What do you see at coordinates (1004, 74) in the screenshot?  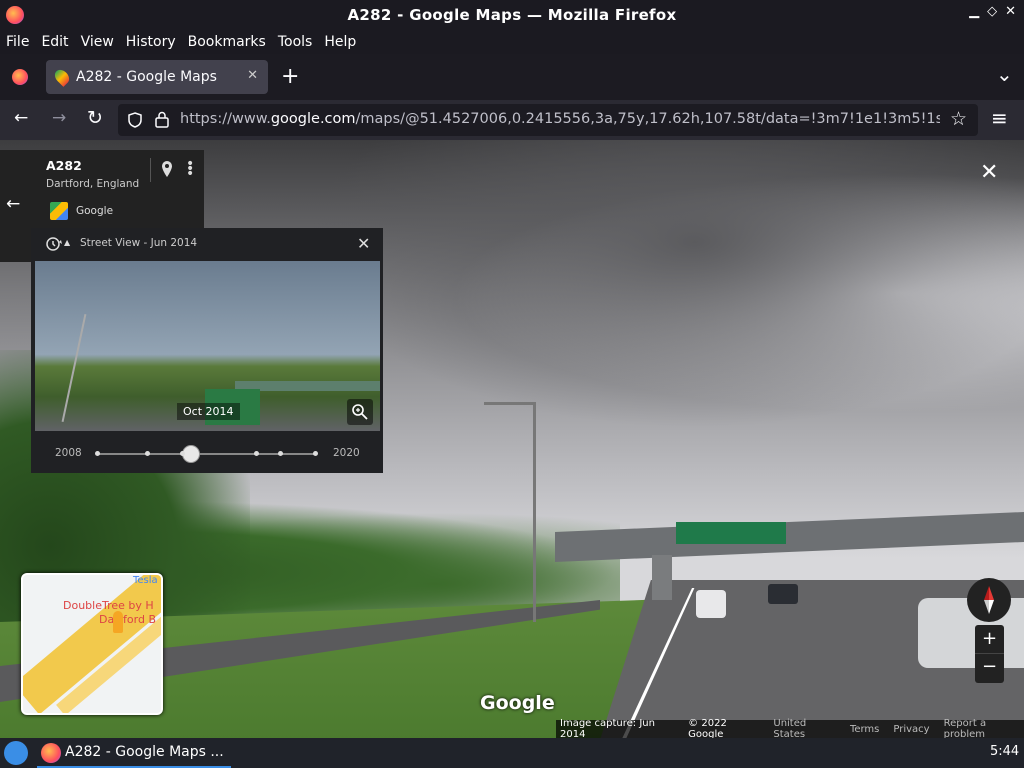 I see `list-tabs-chevron-icon: ⌄` at bounding box center [1004, 74].